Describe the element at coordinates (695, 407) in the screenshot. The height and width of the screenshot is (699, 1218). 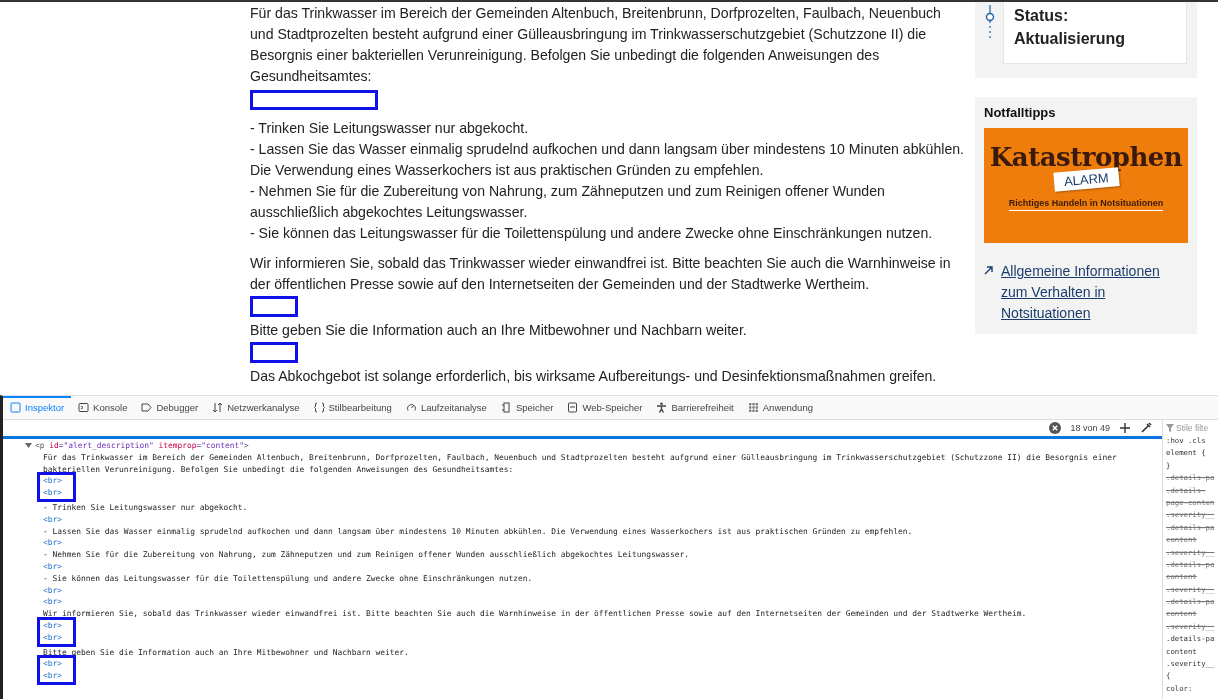
I see `devtools-tab: Barrierefreiheit` at that location.